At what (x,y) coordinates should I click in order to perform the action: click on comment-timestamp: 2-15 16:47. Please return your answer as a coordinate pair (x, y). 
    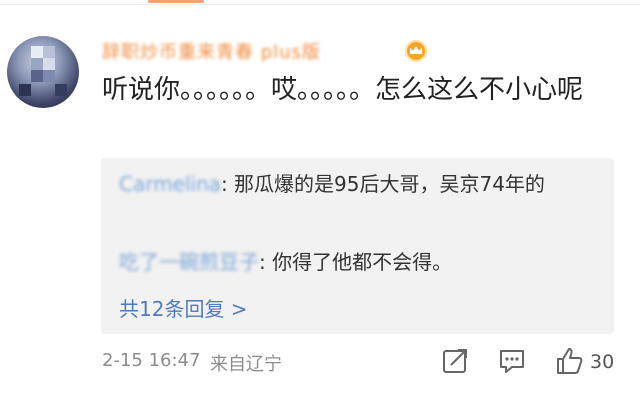
    Looking at the image, I should click on (151, 360).